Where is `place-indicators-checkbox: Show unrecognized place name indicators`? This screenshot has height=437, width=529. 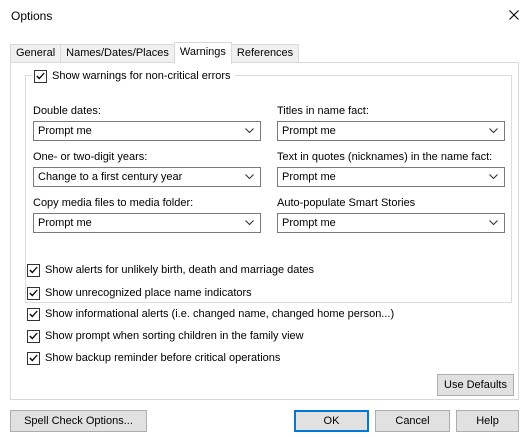 place-indicators-checkbox: Show unrecognized place name indicators is located at coordinates (139, 293).